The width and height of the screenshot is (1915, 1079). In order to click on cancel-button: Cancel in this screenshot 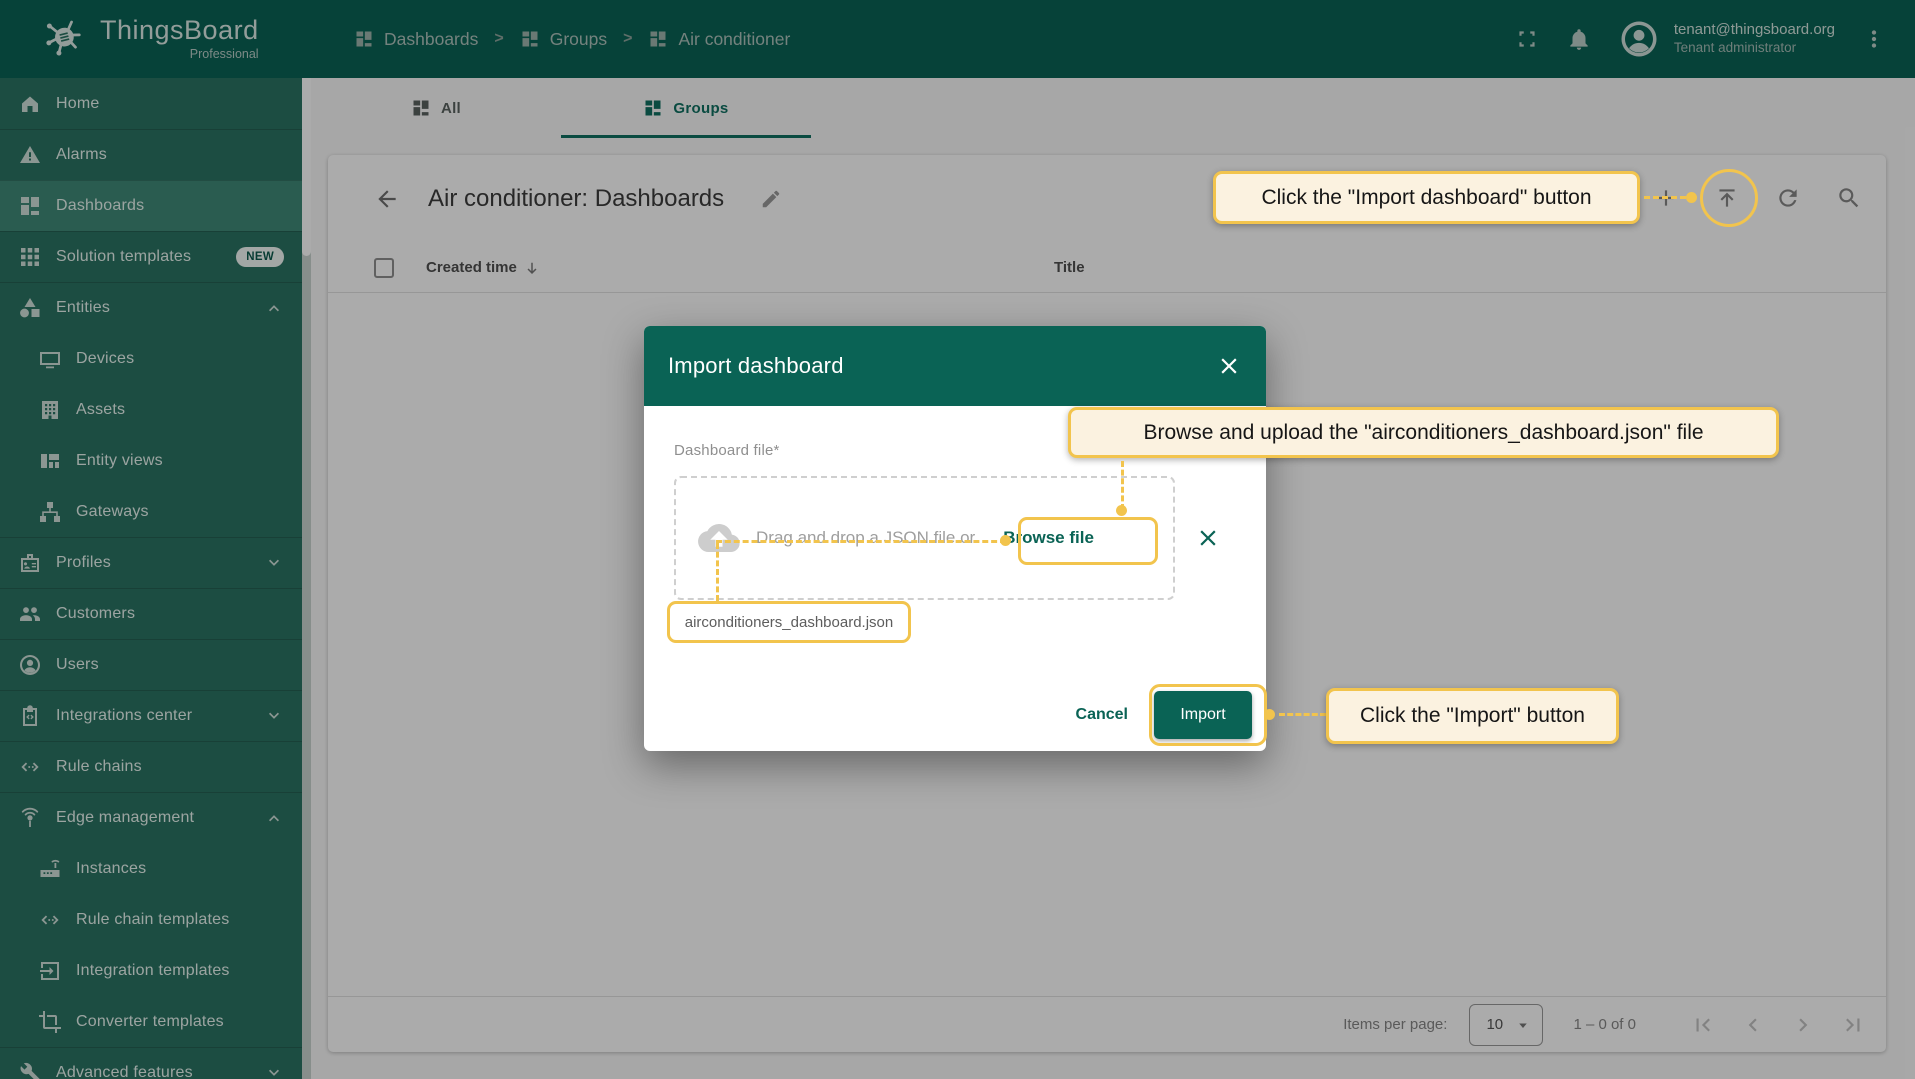, I will do `click(1102, 715)`.